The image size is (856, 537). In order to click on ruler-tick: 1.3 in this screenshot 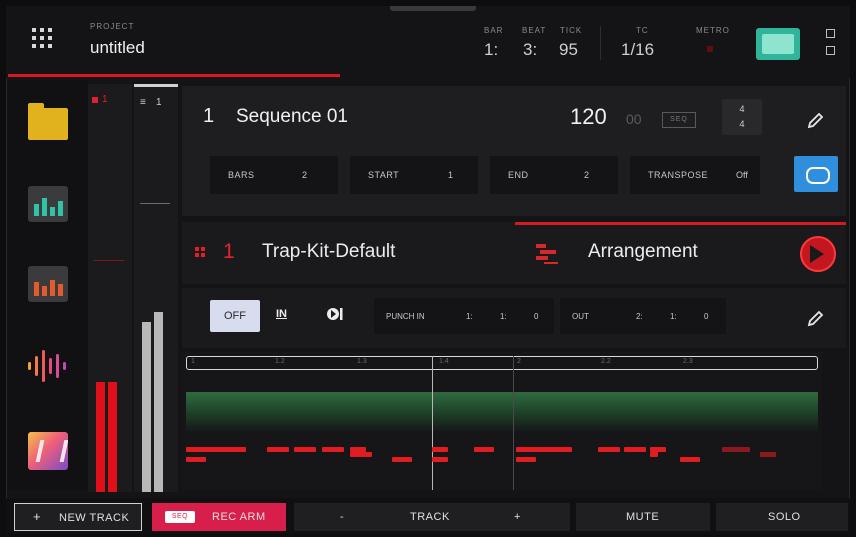, I will do `click(362, 361)`.